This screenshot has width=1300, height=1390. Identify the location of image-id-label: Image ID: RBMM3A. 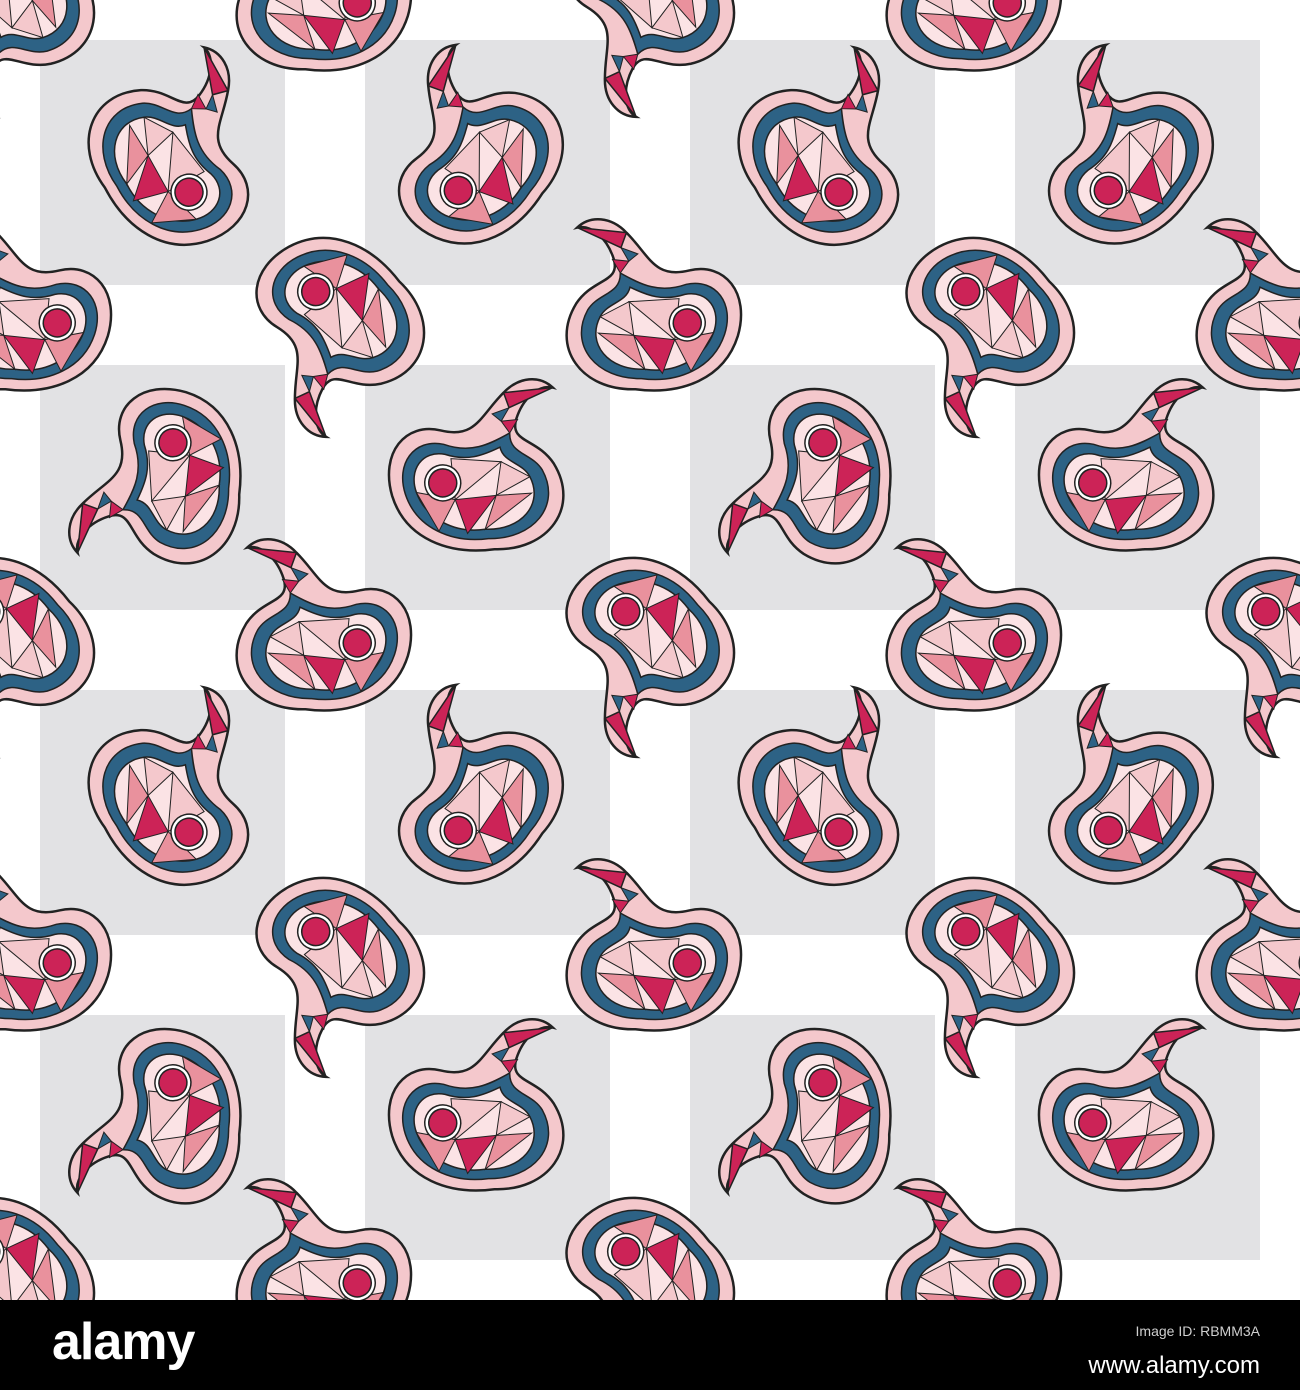
(1197, 1331).